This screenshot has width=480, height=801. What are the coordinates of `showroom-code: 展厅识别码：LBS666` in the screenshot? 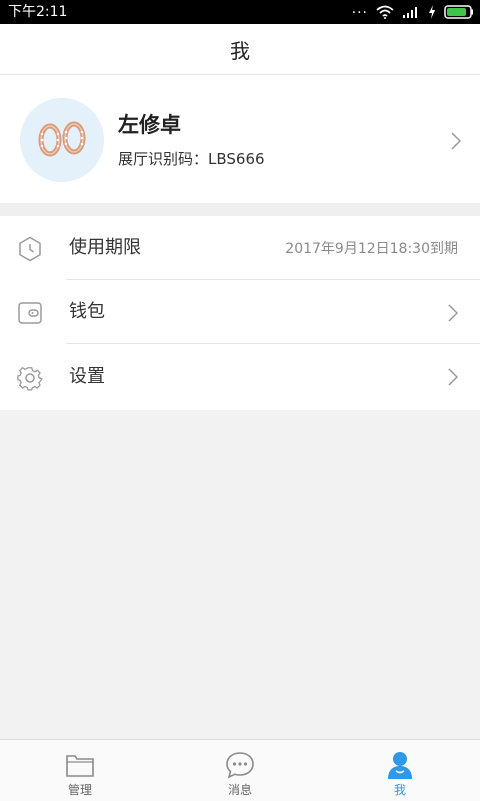 It's located at (191, 158).